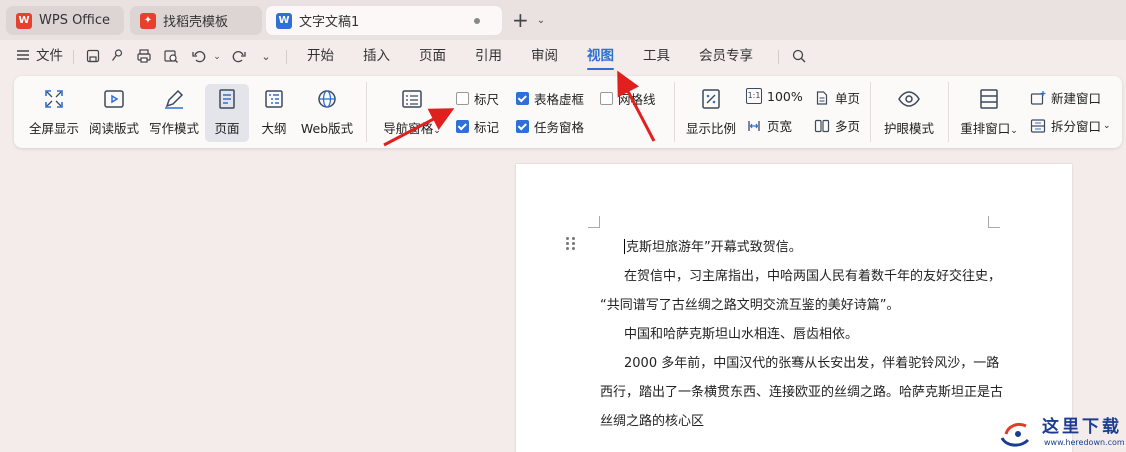  I want to click on rearrange-window-button: 重排窗口⌄, so click(989, 113).